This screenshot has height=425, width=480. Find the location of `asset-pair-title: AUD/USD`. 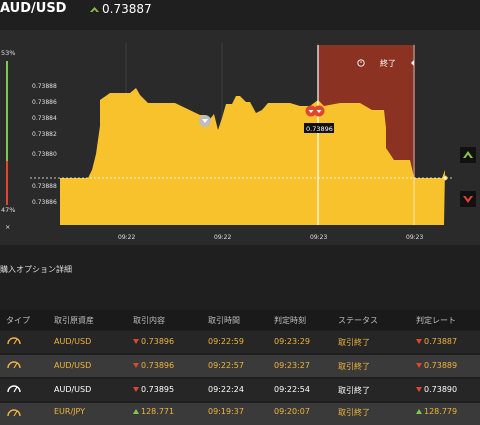

asset-pair-title: AUD/USD is located at coordinates (33, 8).